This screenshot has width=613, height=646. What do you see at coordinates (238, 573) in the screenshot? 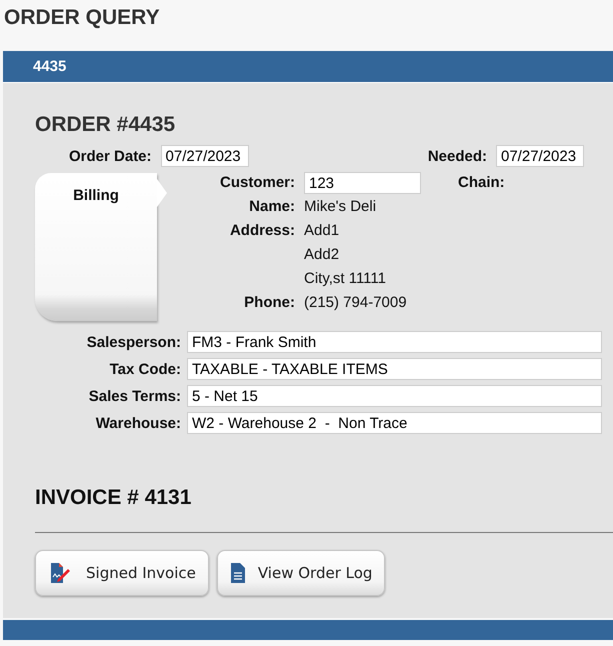
I see `document-icon` at bounding box center [238, 573].